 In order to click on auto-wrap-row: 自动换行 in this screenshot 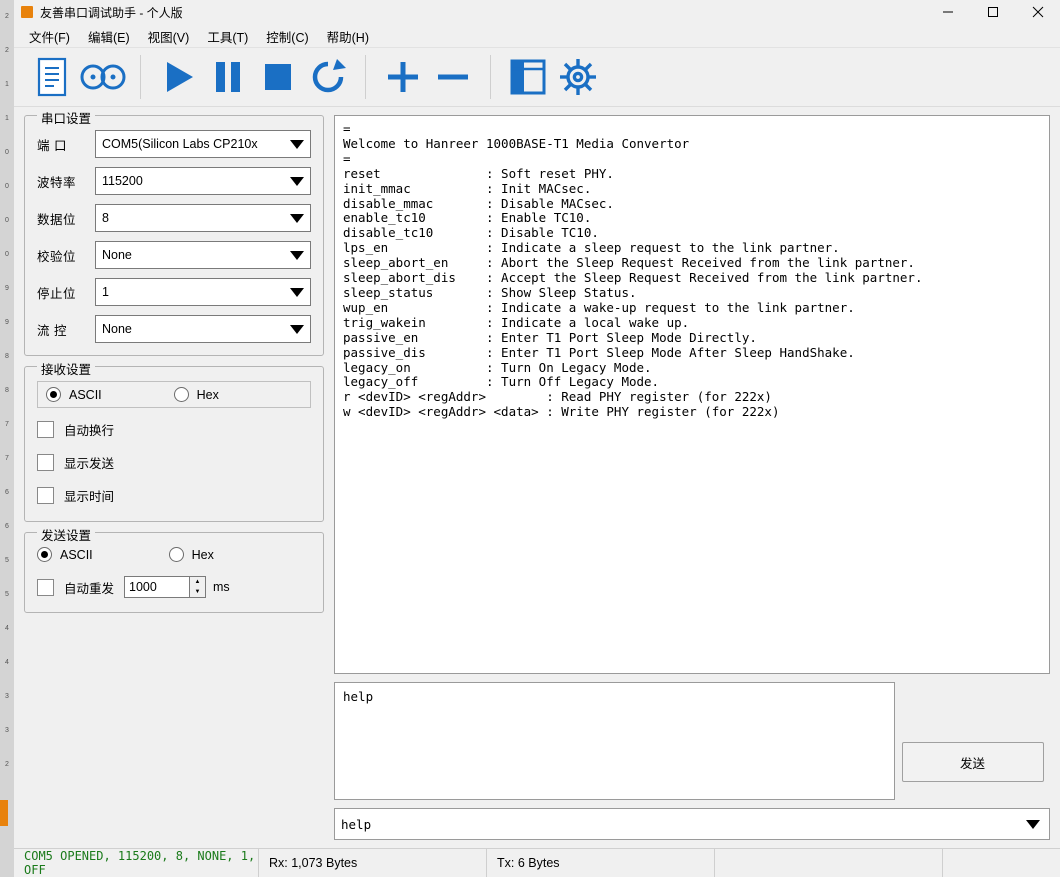, I will do `click(174, 429)`.